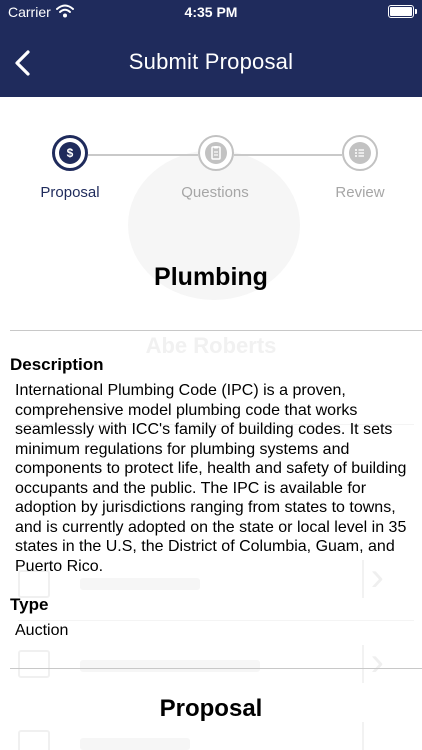 This screenshot has width=422, height=750. I want to click on step-proposal: $, so click(70, 153).